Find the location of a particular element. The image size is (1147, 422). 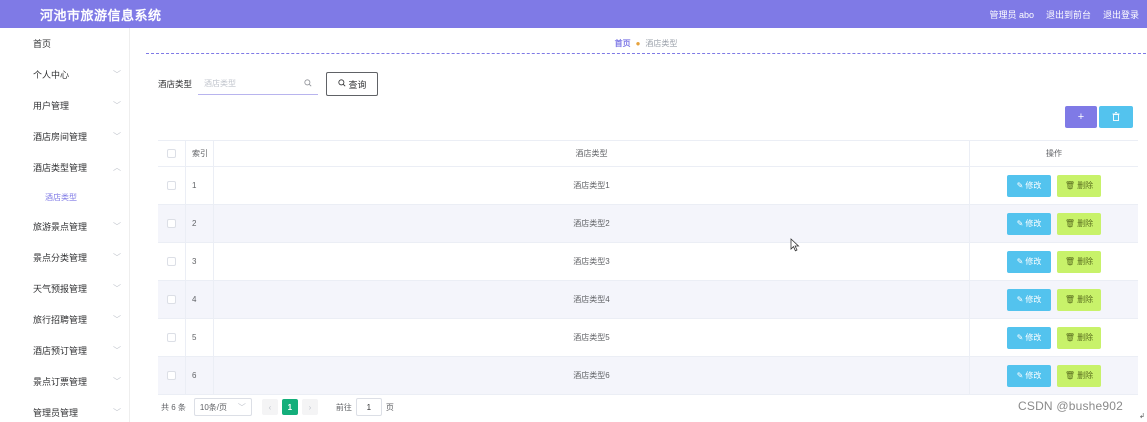

chevron-up-icon: ︿ is located at coordinates (117, 167).